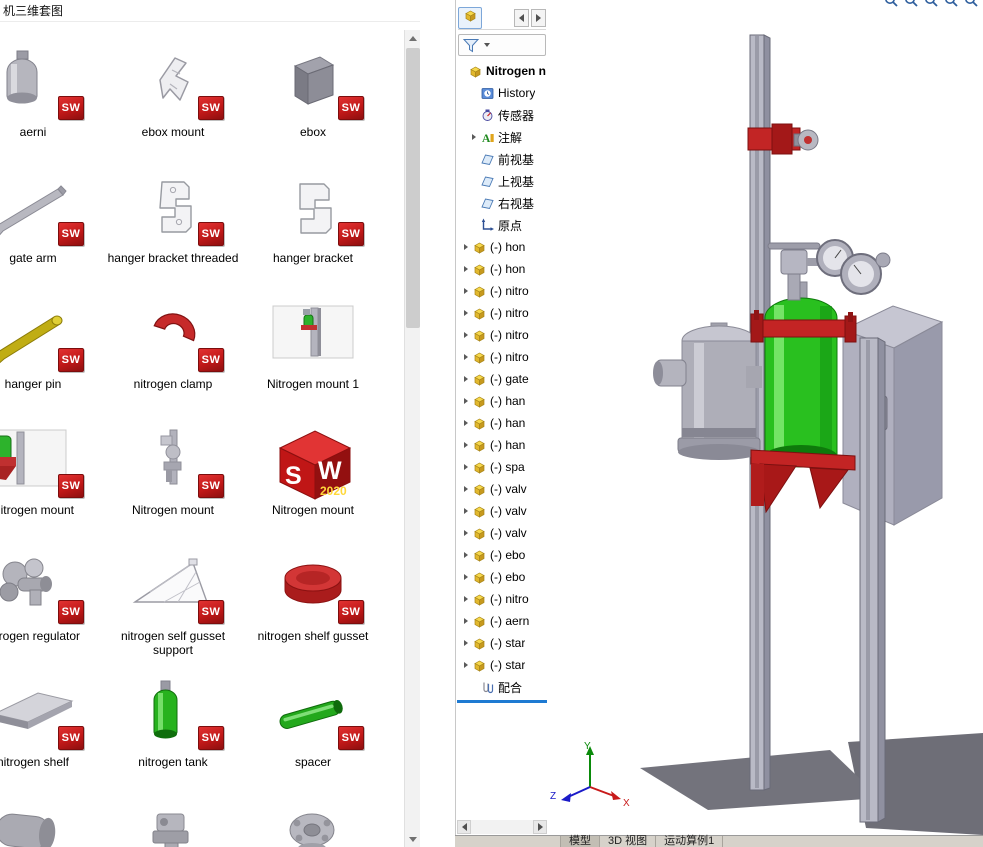  I want to click on scroll-left-icon, so click(464, 827).